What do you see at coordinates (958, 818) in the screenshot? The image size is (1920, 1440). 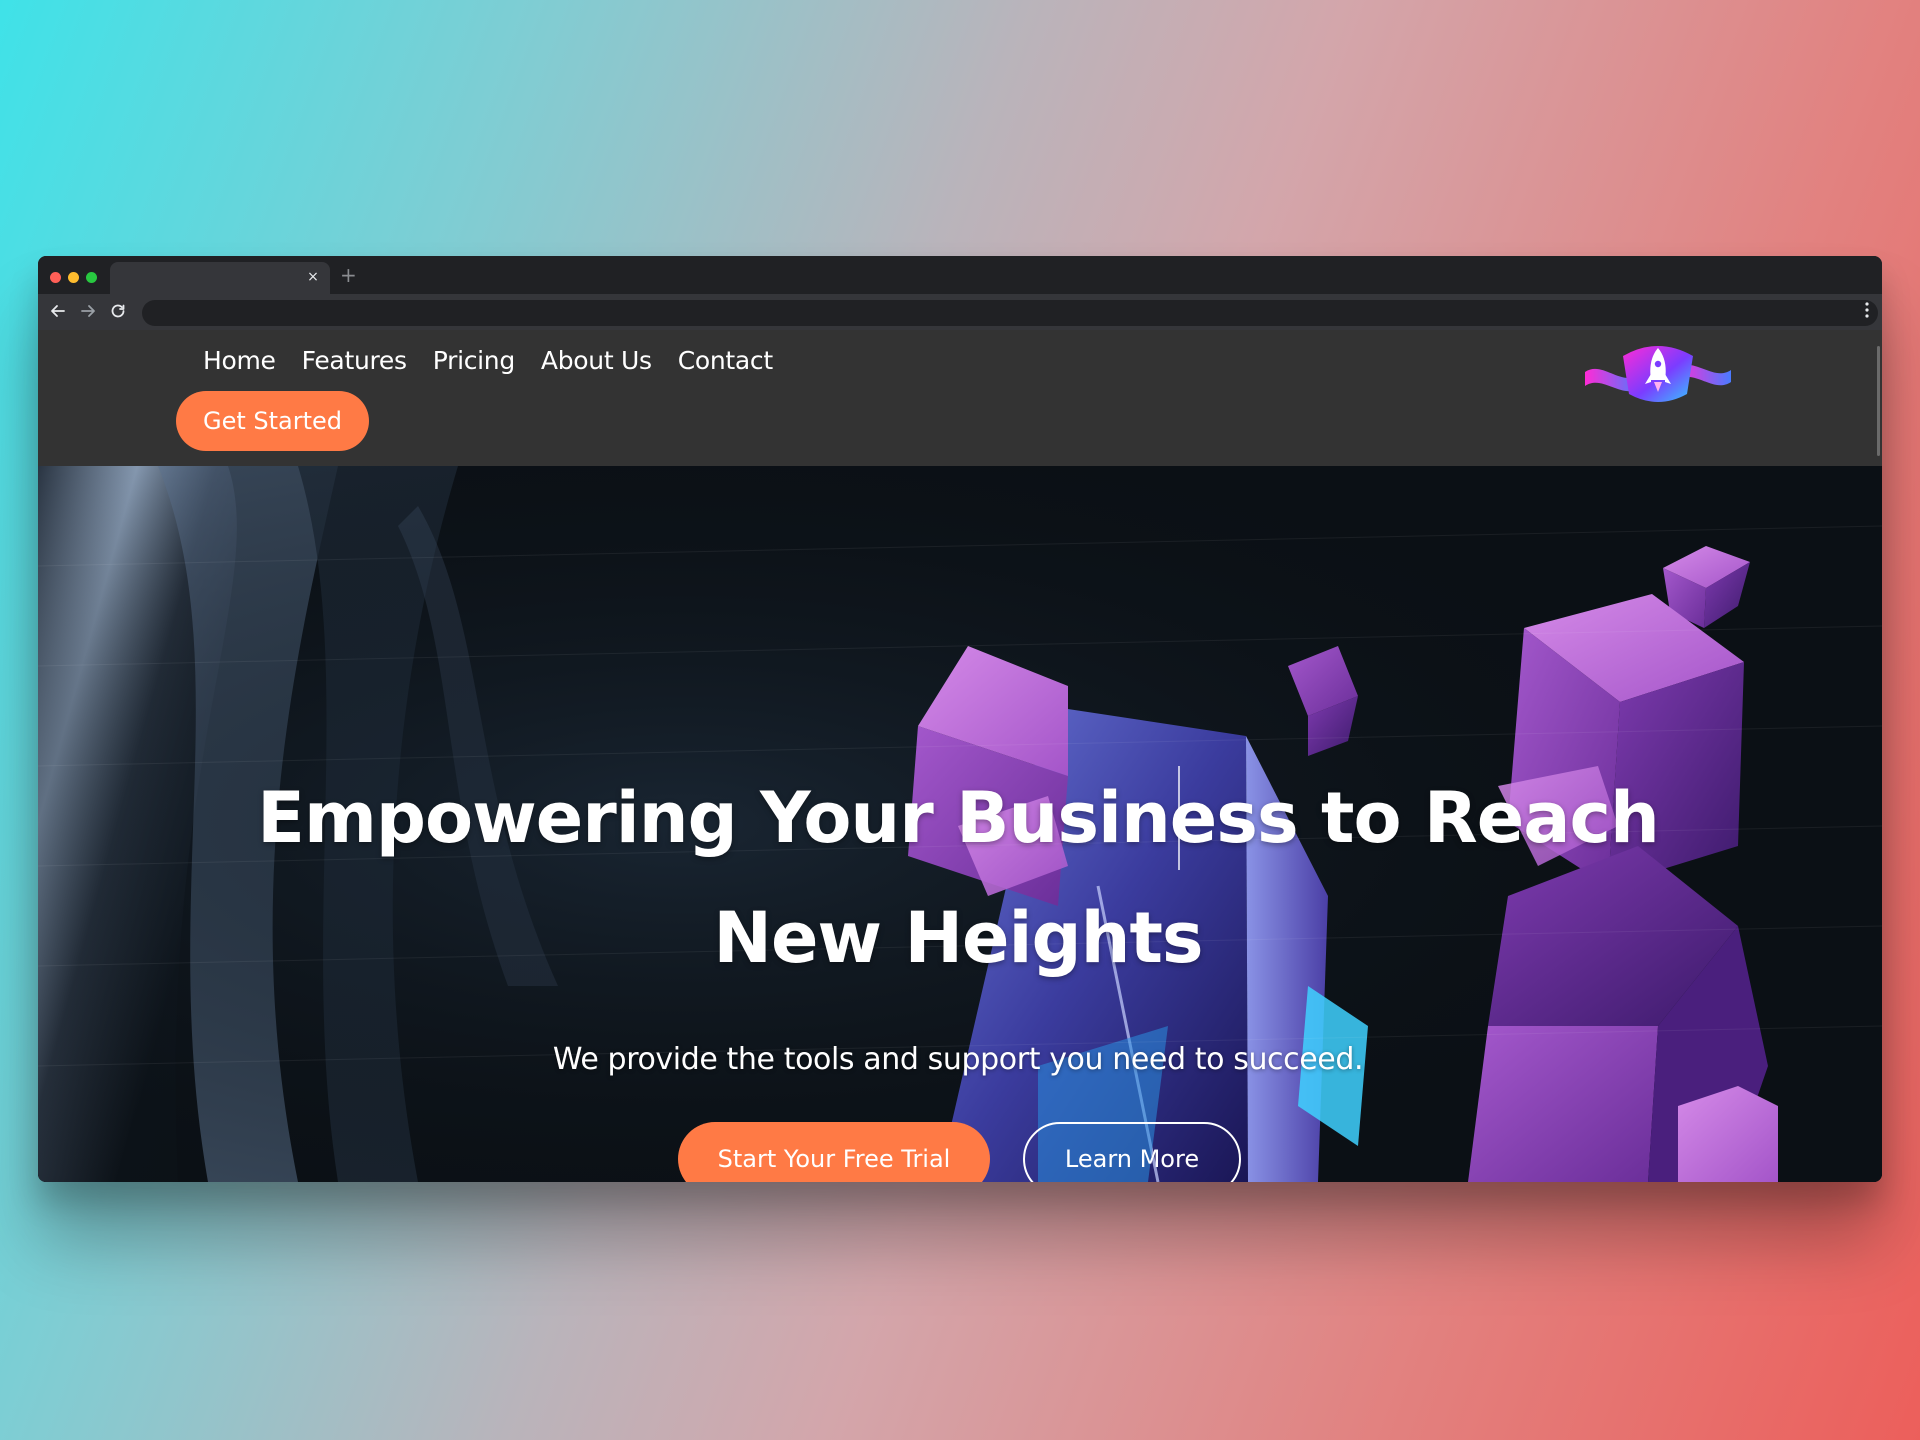 I see `hero-title-line-1: Empowering Your Business to Reach` at bounding box center [958, 818].